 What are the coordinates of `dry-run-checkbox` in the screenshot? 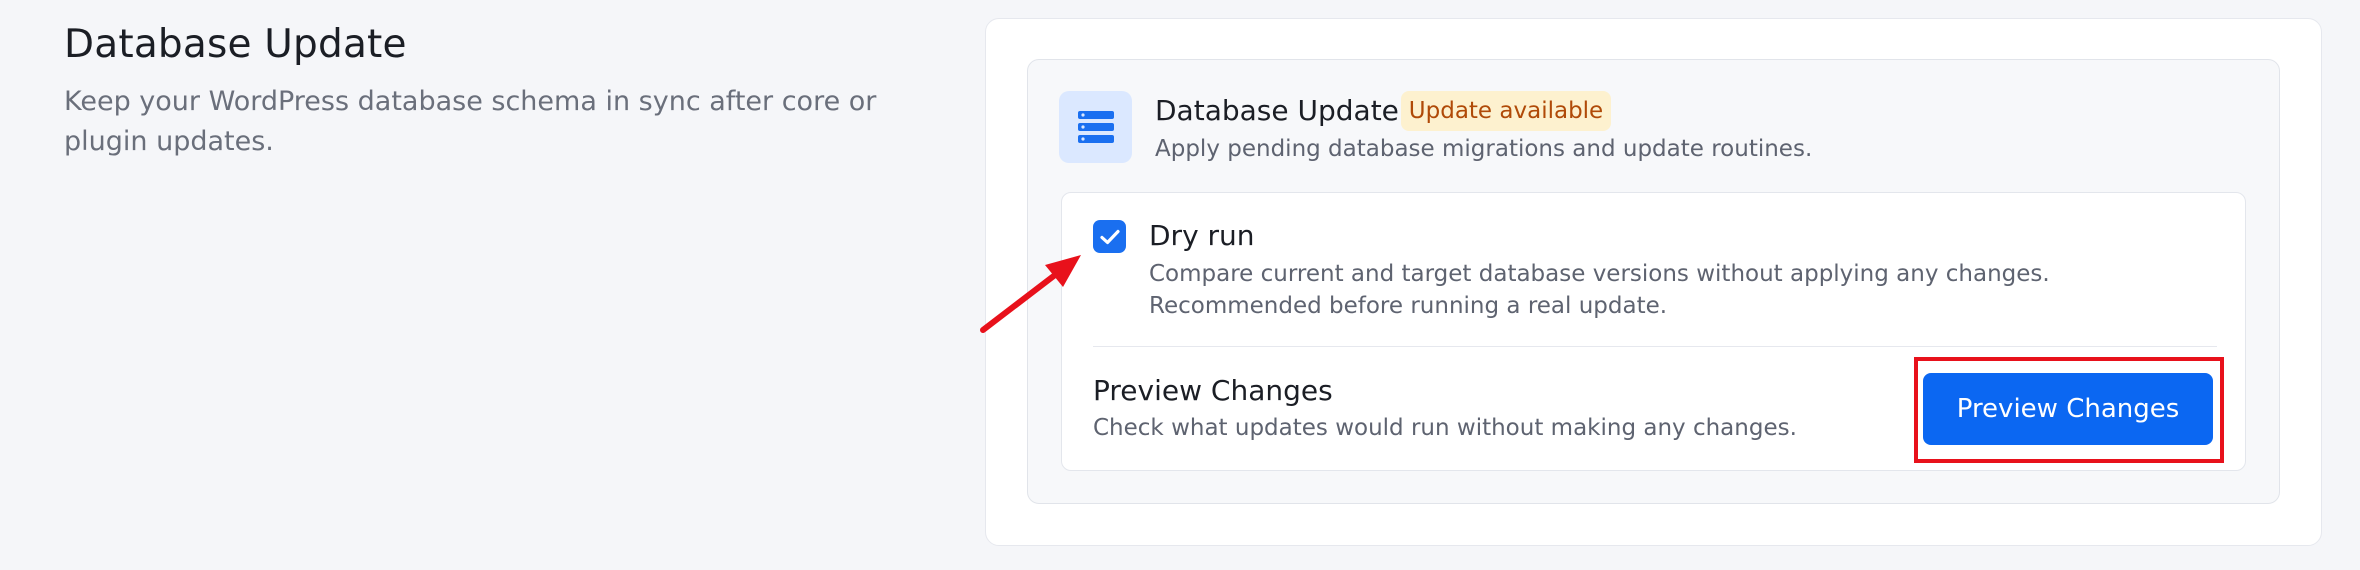 It's located at (1109, 236).